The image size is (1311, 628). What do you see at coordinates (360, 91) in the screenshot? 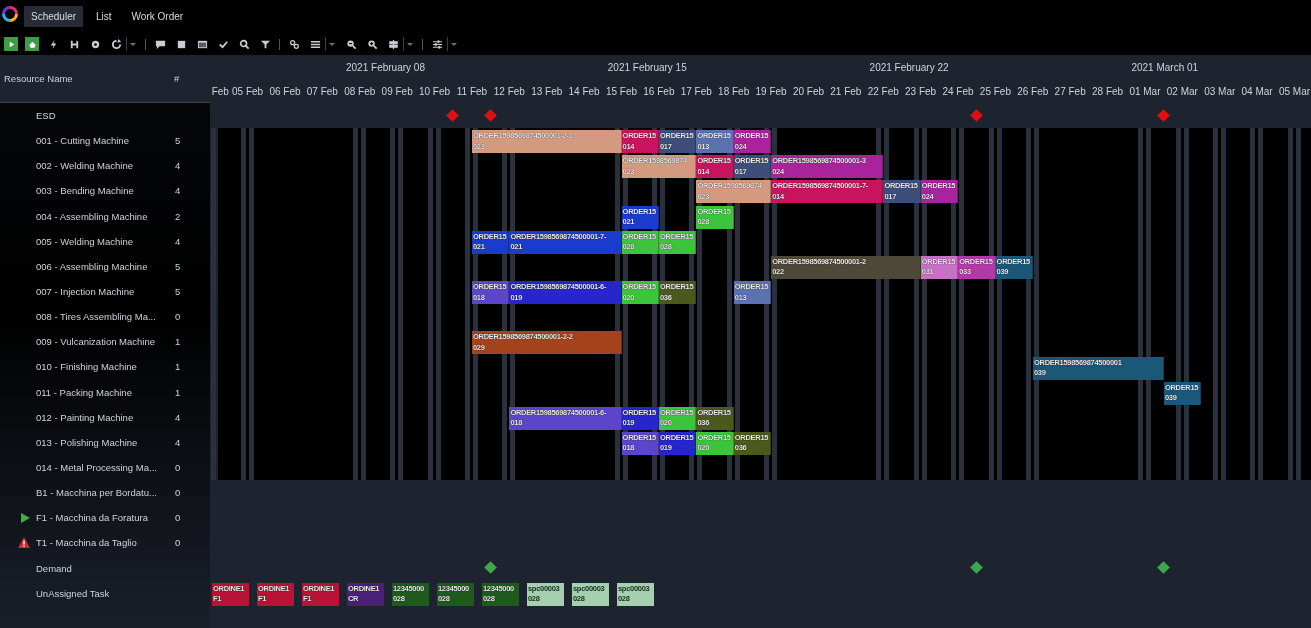
I see `day-label: 08 Feb` at bounding box center [360, 91].